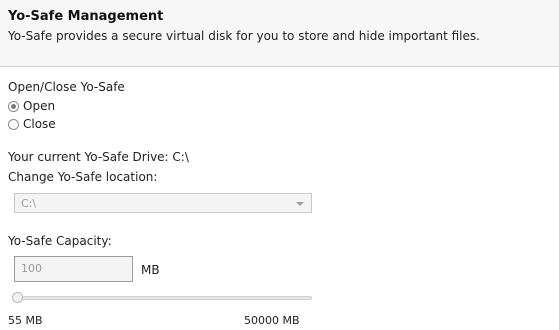 The image size is (559, 330). Describe the element at coordinates (13, 106) in the screenshot. I see `radio-open` at that location.